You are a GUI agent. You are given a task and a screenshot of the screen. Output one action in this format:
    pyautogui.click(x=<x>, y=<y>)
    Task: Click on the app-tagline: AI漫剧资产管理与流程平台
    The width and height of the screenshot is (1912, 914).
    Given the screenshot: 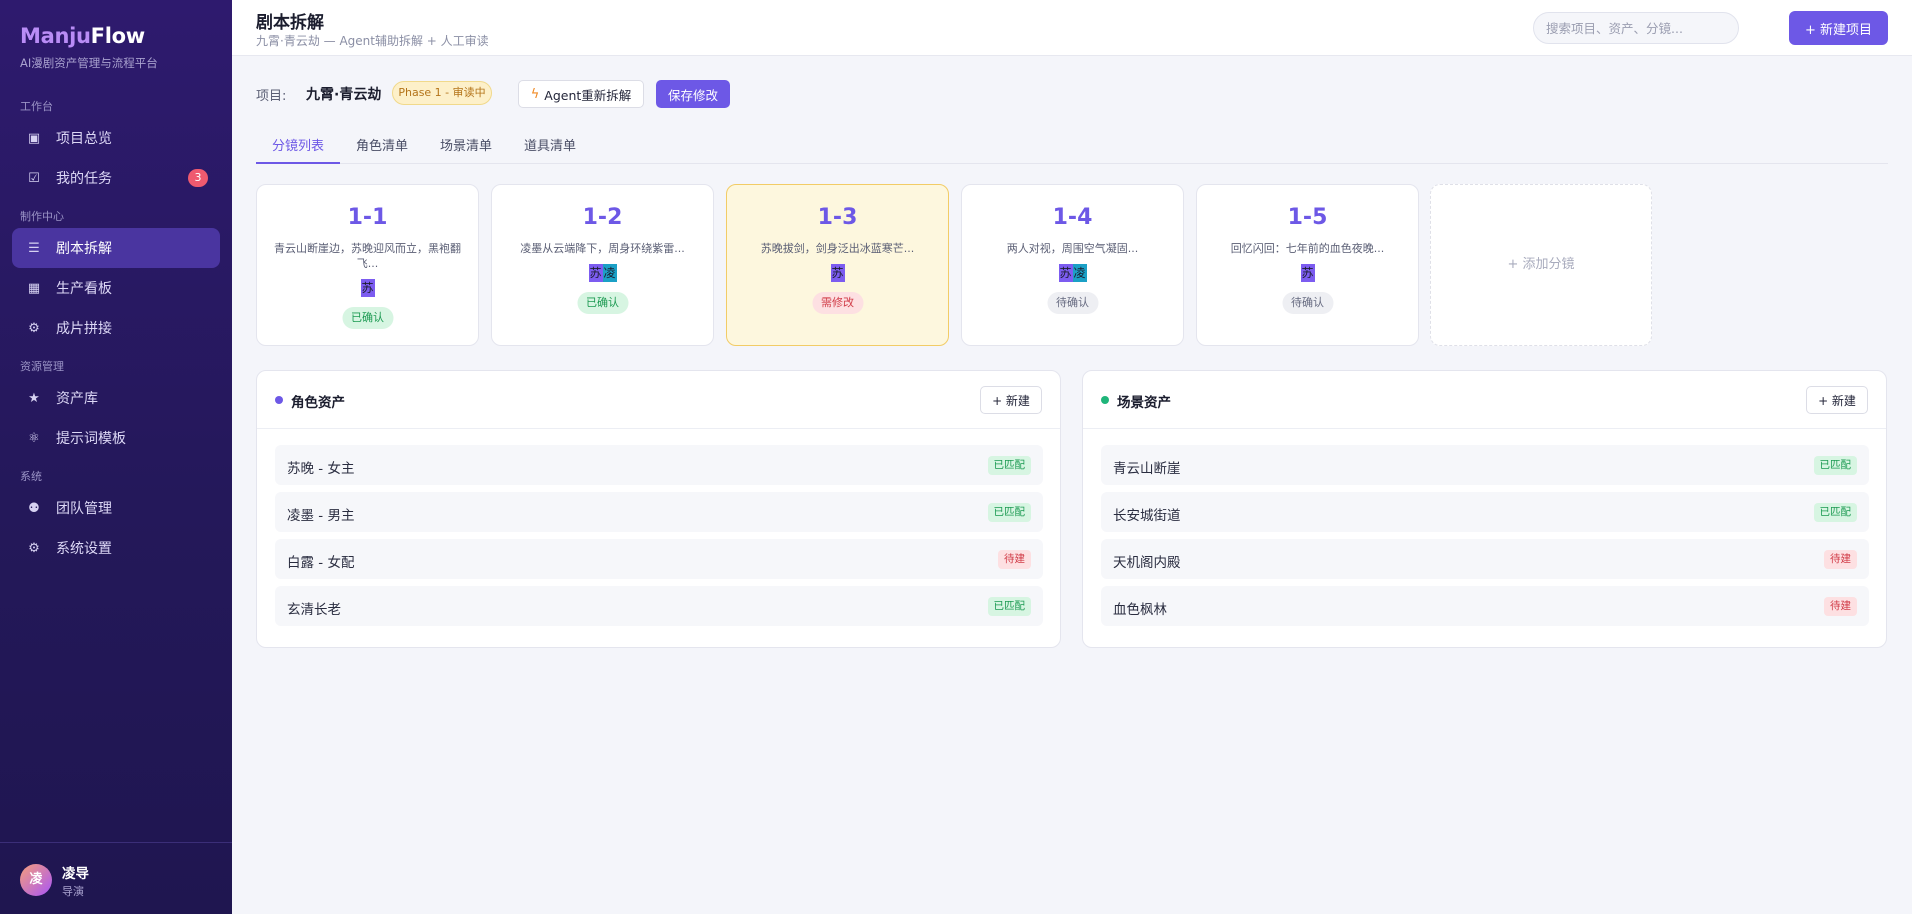 What is the action you would take?
    pyautogui.click(x=89, y=63)
    